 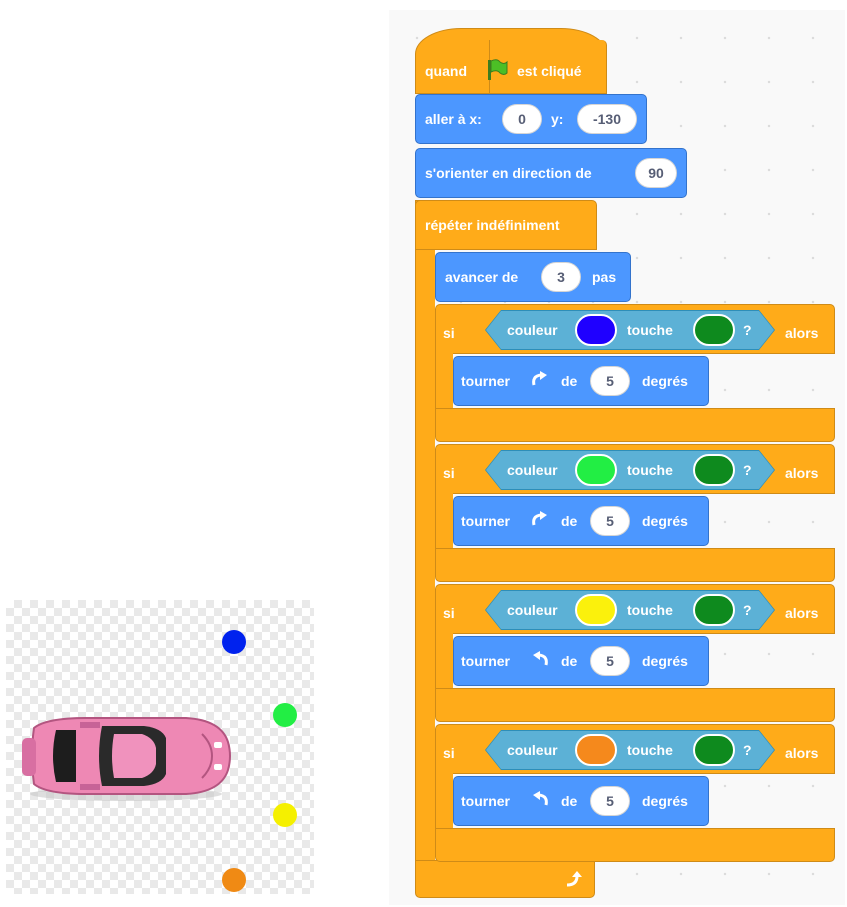 What do you see at coordinates (498, 69) in the screenshot?
I see `green-flag-icon` at bounding box center [498, 69].